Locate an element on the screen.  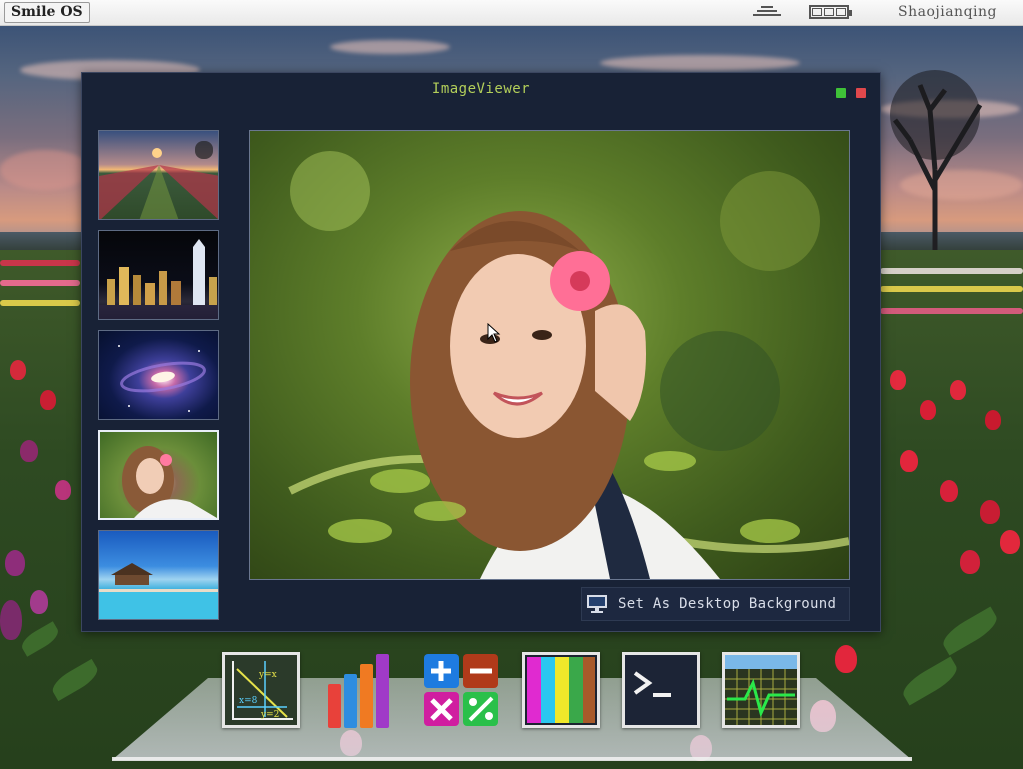
wallpaper-tree is located at coordinates (936, 160).